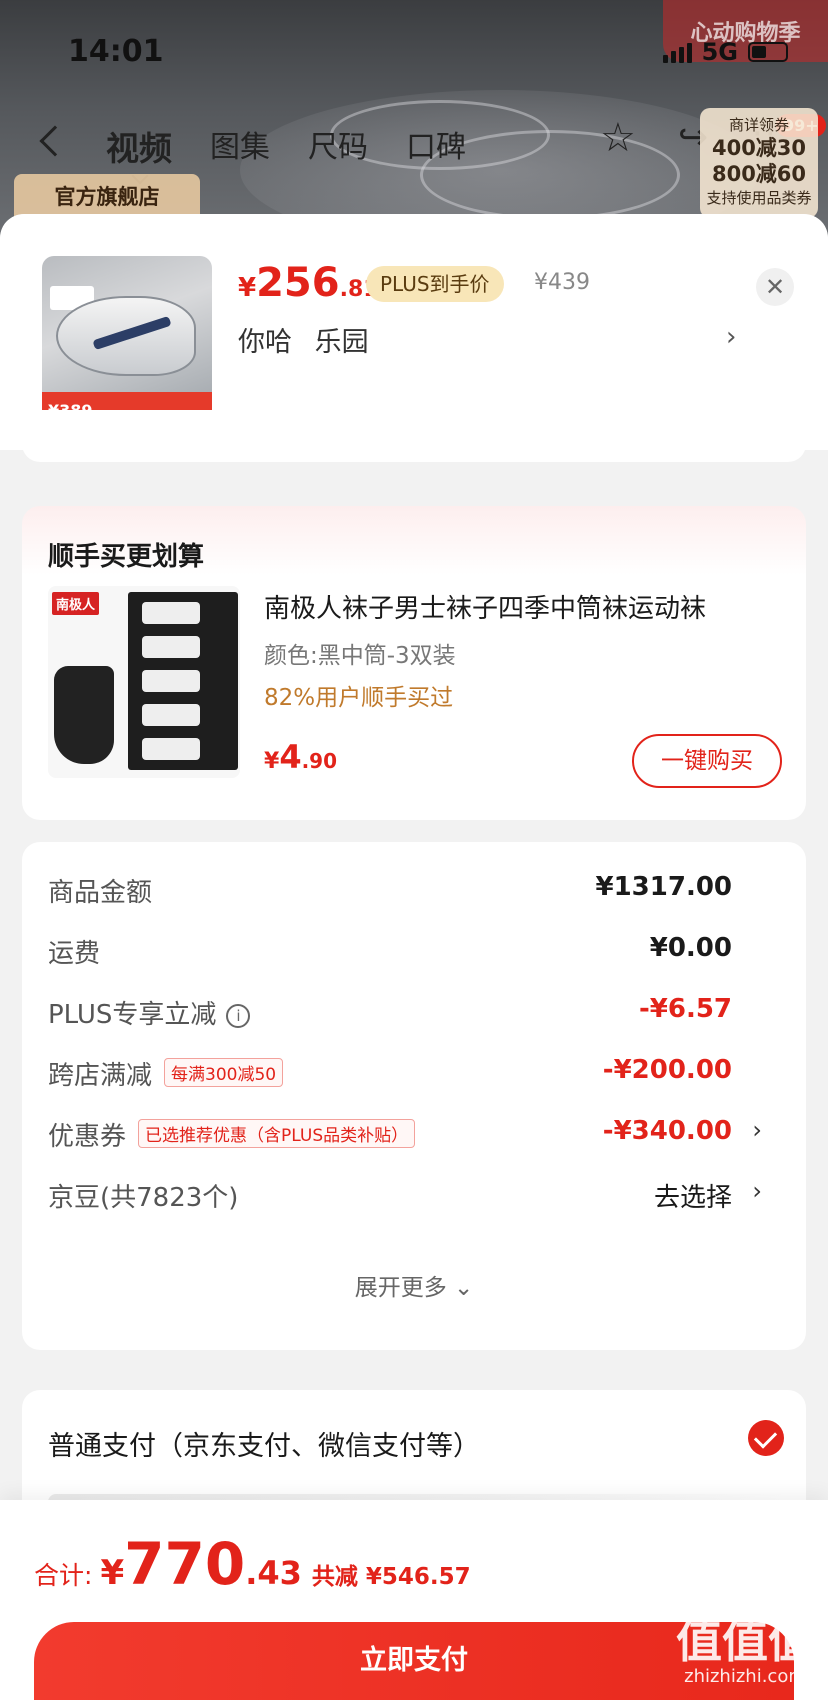  What do you see at coordinates (139, 146) in the screenshot?
I see `tab-video: 视频` at bounding box center [139, 146].